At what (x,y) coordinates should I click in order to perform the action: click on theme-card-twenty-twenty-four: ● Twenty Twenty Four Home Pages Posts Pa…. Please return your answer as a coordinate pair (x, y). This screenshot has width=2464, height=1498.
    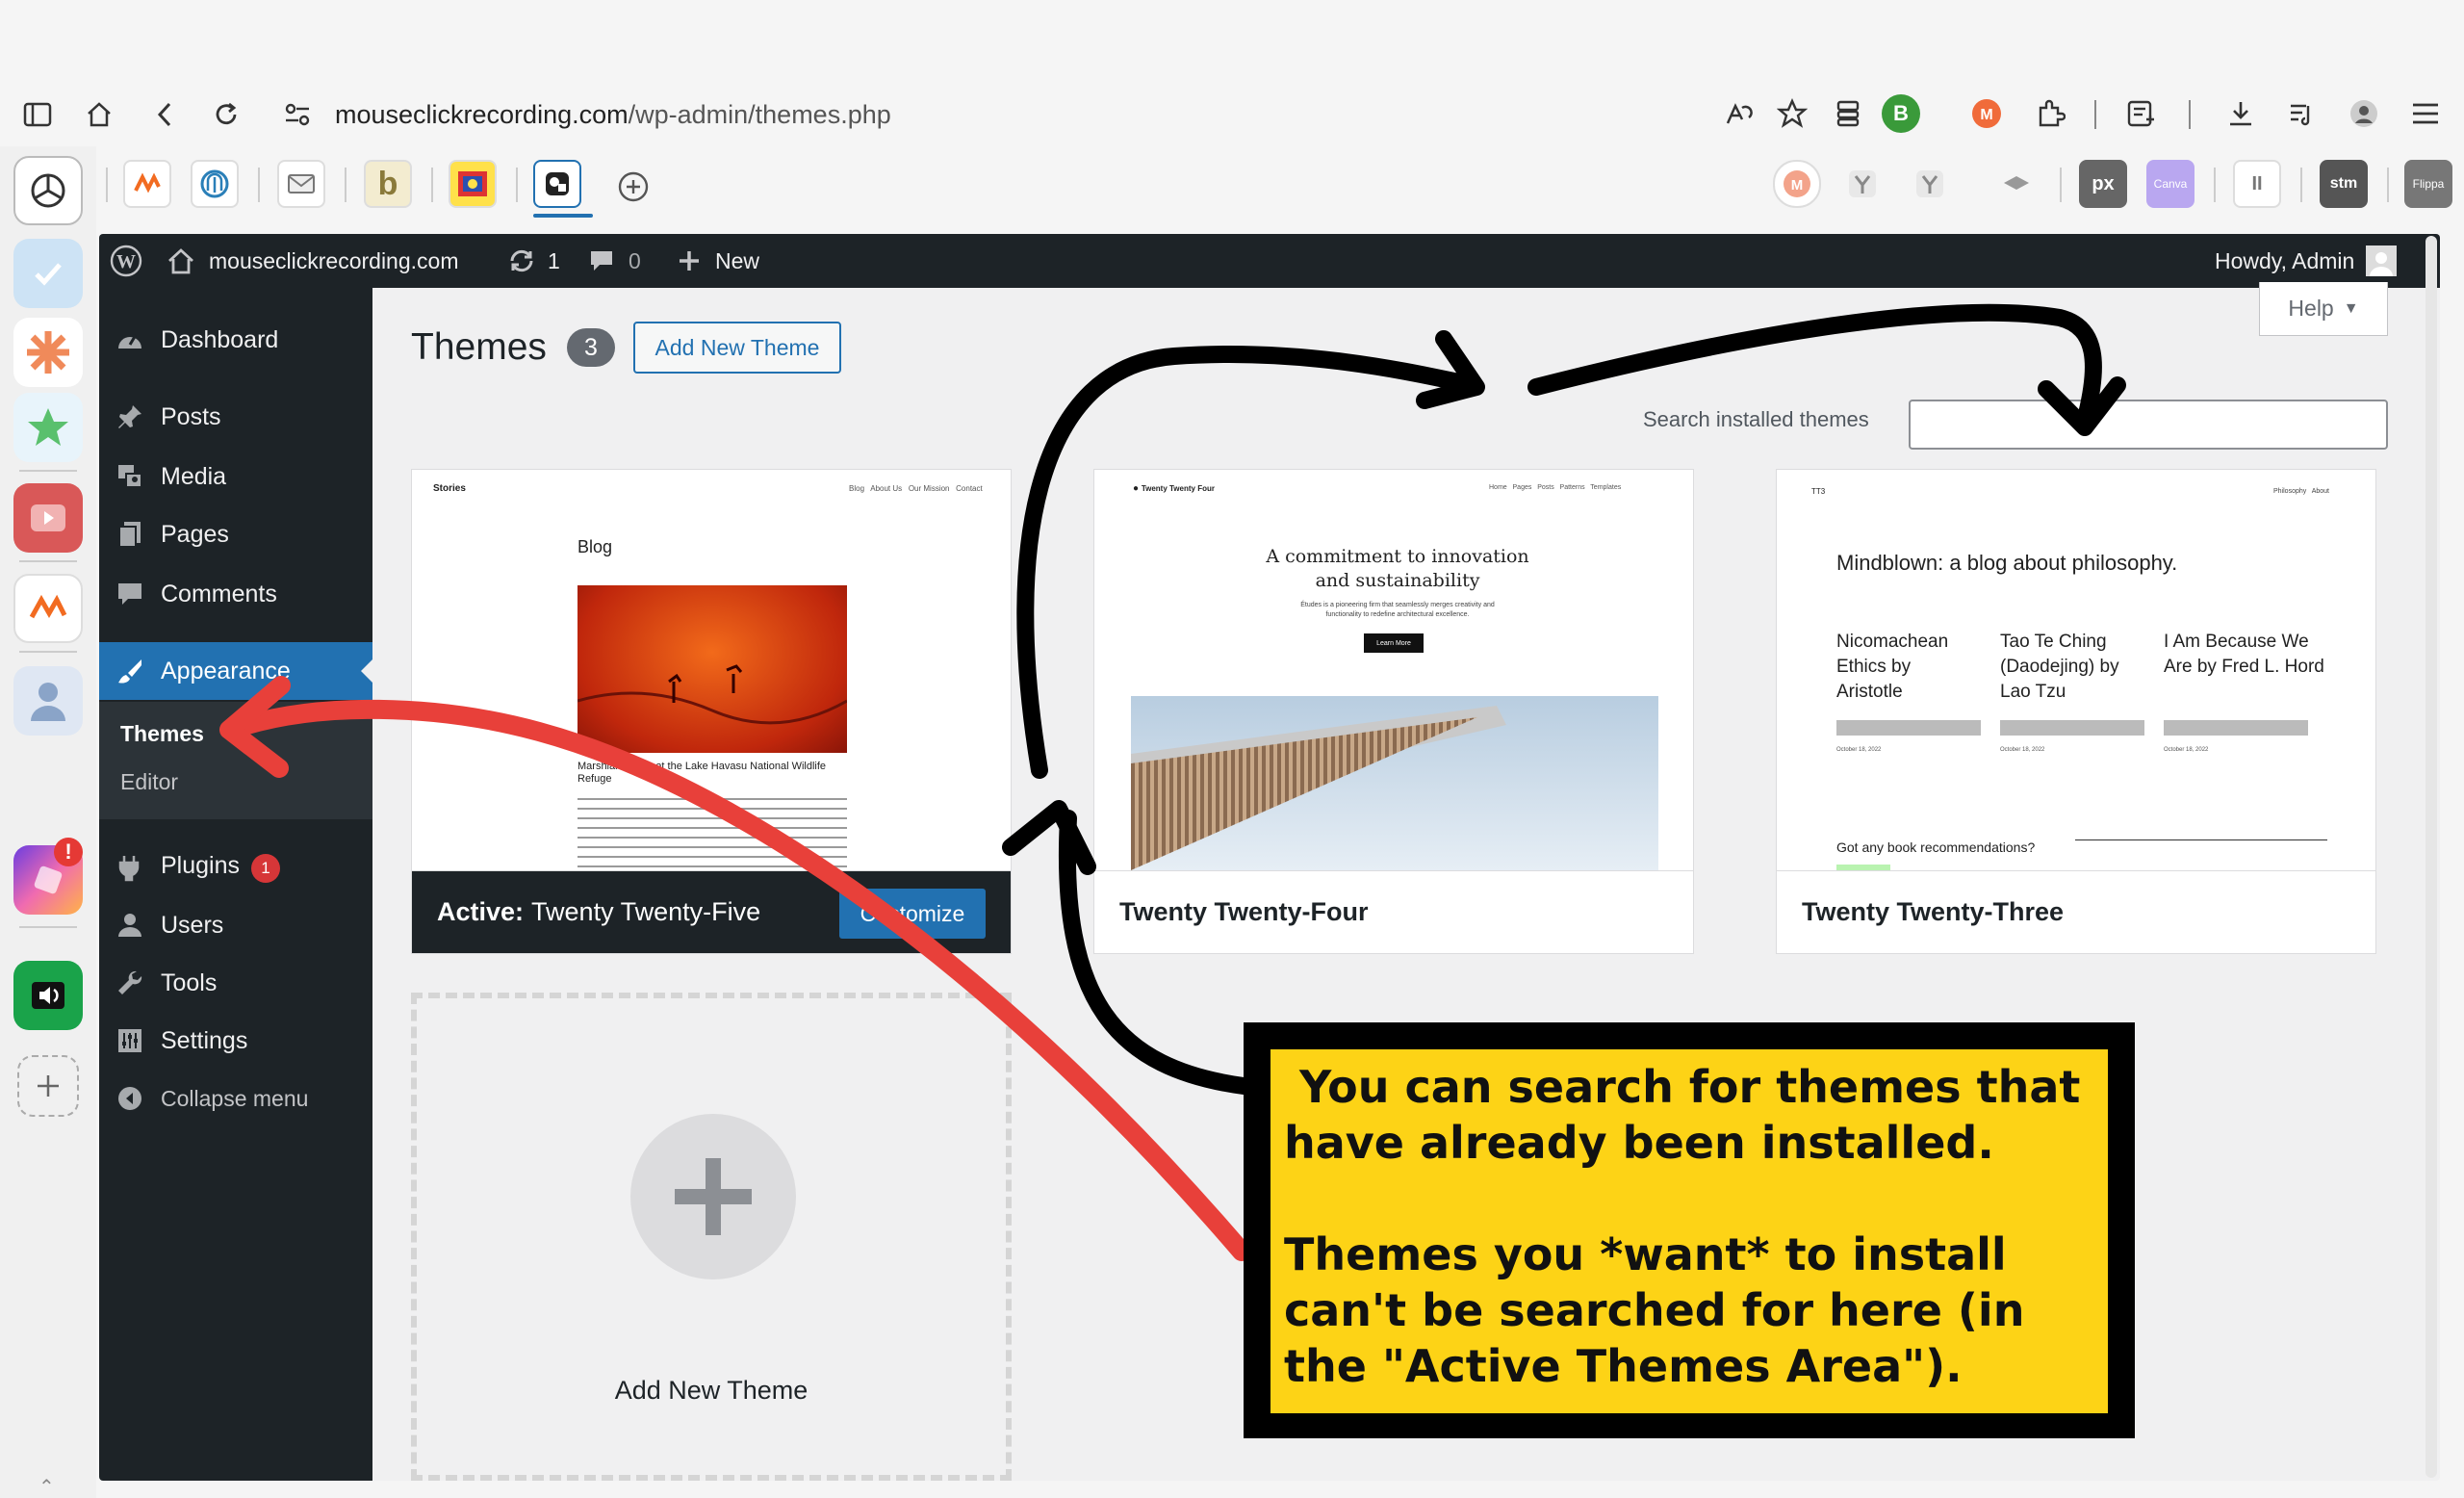
    Looking at the image, I should click on (1393, 712).